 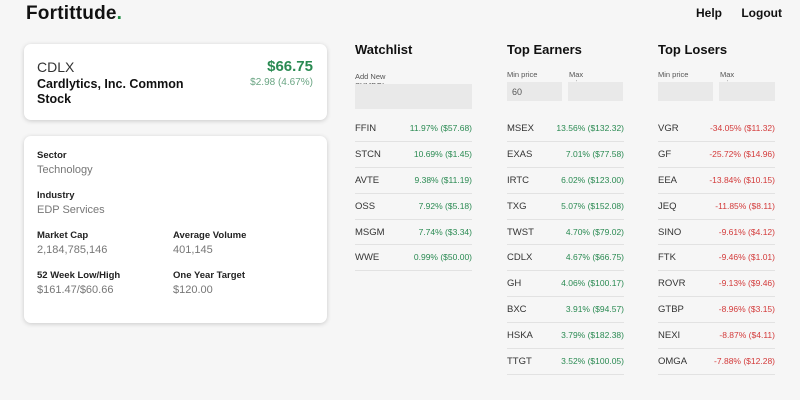 What do you see at coordinates (669, 336) in the screenshot?
I see `item-symbol: NEXI` at bounding box center [669, 336].